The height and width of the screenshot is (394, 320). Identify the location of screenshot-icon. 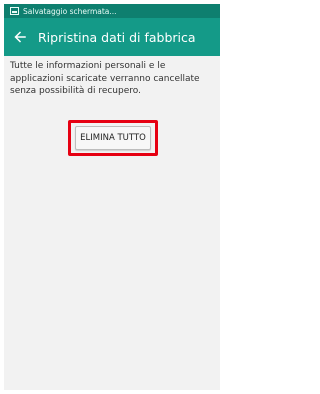
(14, 11).